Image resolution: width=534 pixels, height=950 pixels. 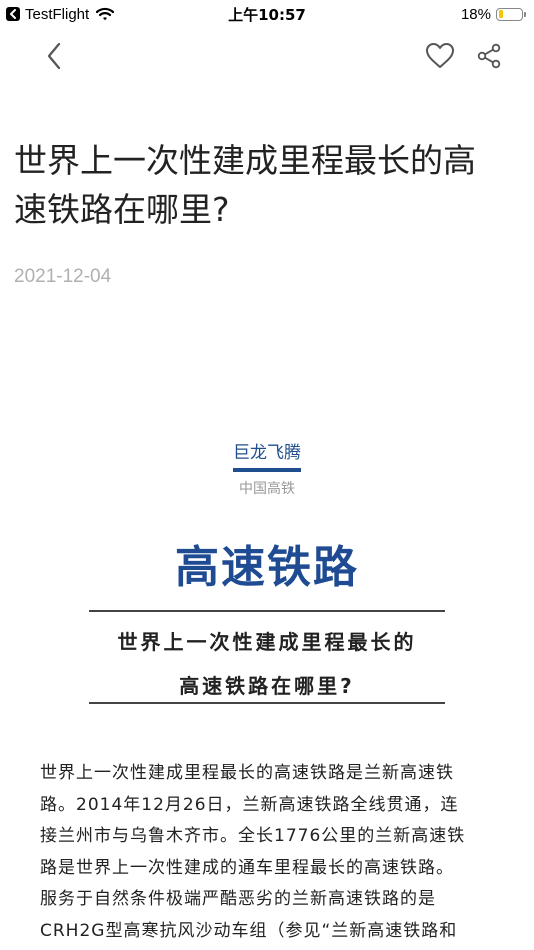 I want to click on body-line: 接兰州市与乌鲁木齐市。全长1776公里的兰新高速铁, so click(x=253, y=836).